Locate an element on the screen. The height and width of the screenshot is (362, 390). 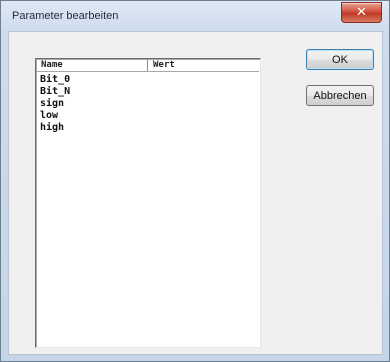
list-item: sign is located at coordinates (54, 104).